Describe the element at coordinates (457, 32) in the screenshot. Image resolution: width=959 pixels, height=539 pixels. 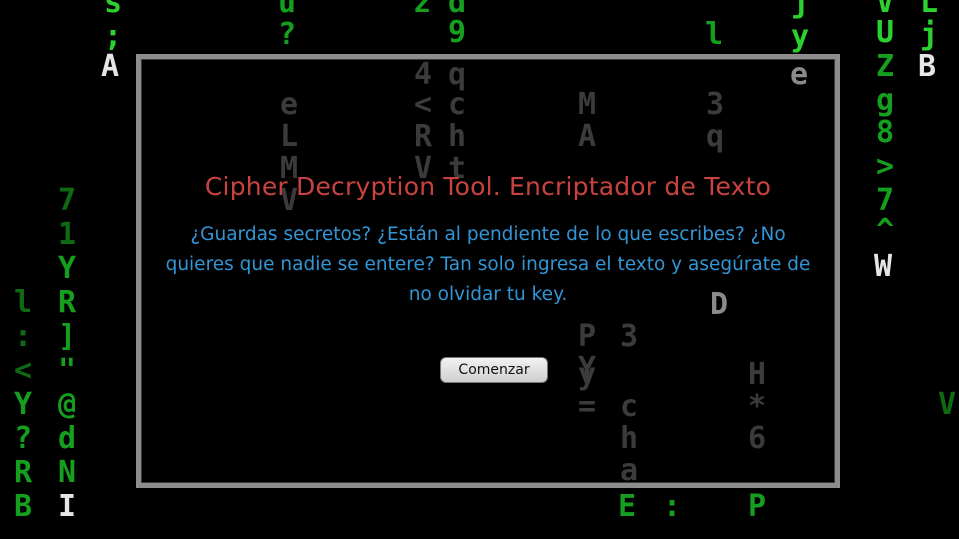
I see `matrix-glyph: 9` at that location.